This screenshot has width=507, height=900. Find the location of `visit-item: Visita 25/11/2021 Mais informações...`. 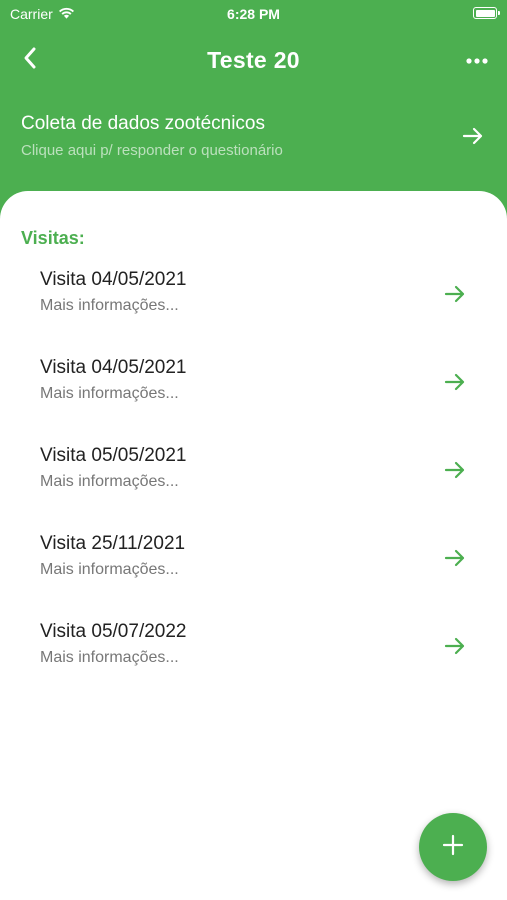

visit-item: Visita 25/11/2021 Mais informações... is located at coordinates (253, 567).